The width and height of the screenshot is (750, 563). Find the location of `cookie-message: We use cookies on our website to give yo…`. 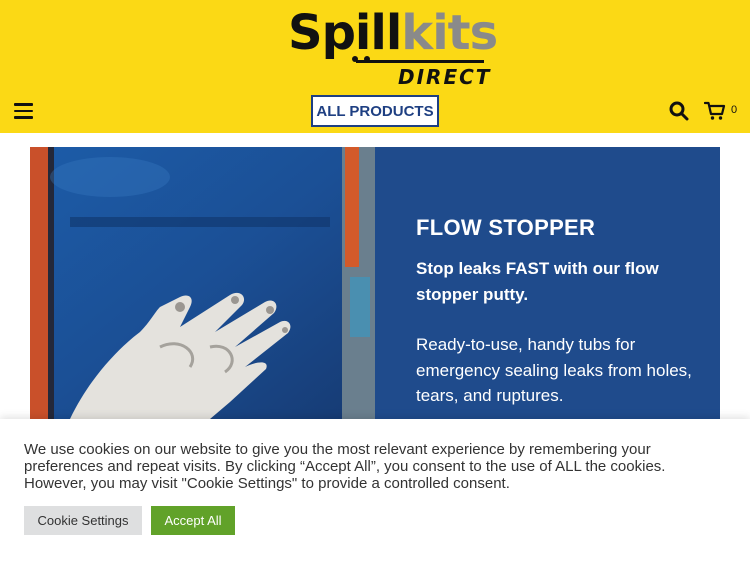

cookie-message: We use cookies on our website to give yo… is located at coordinates (345, 466).